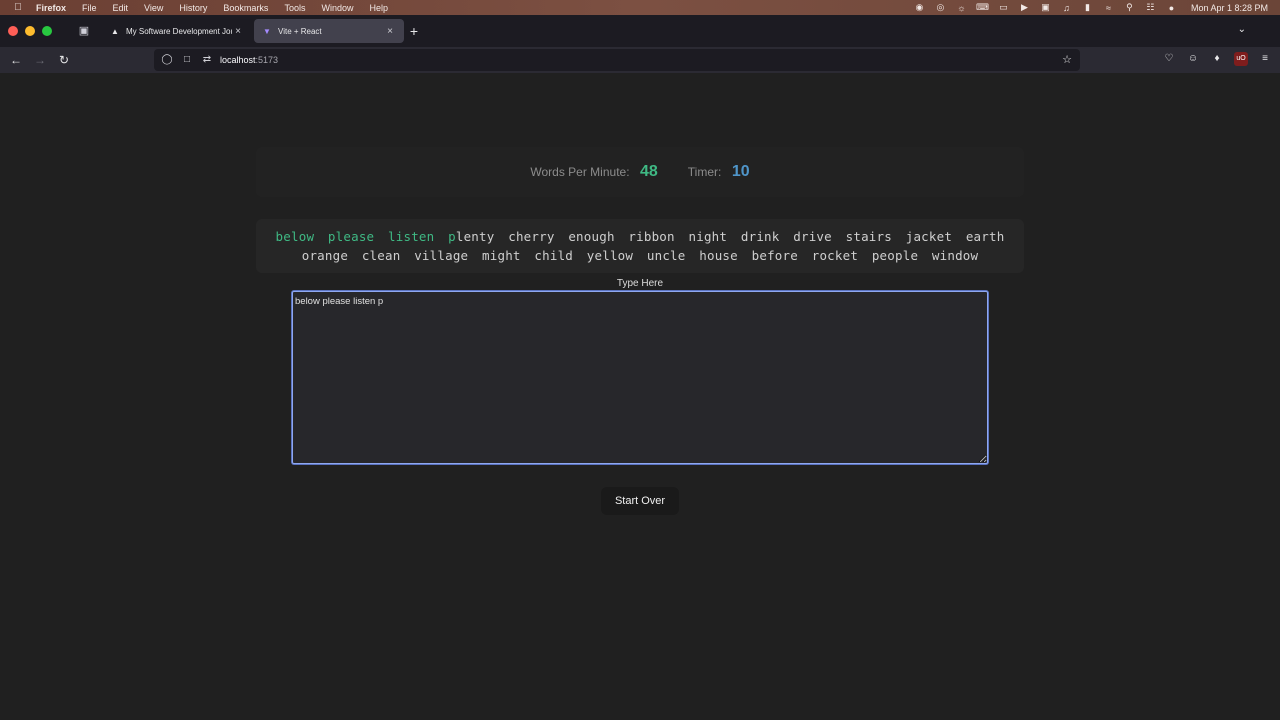  Describe the element at coordinates (666, 255) in the screenshot. I see `remaining-word: uncle` at that location.